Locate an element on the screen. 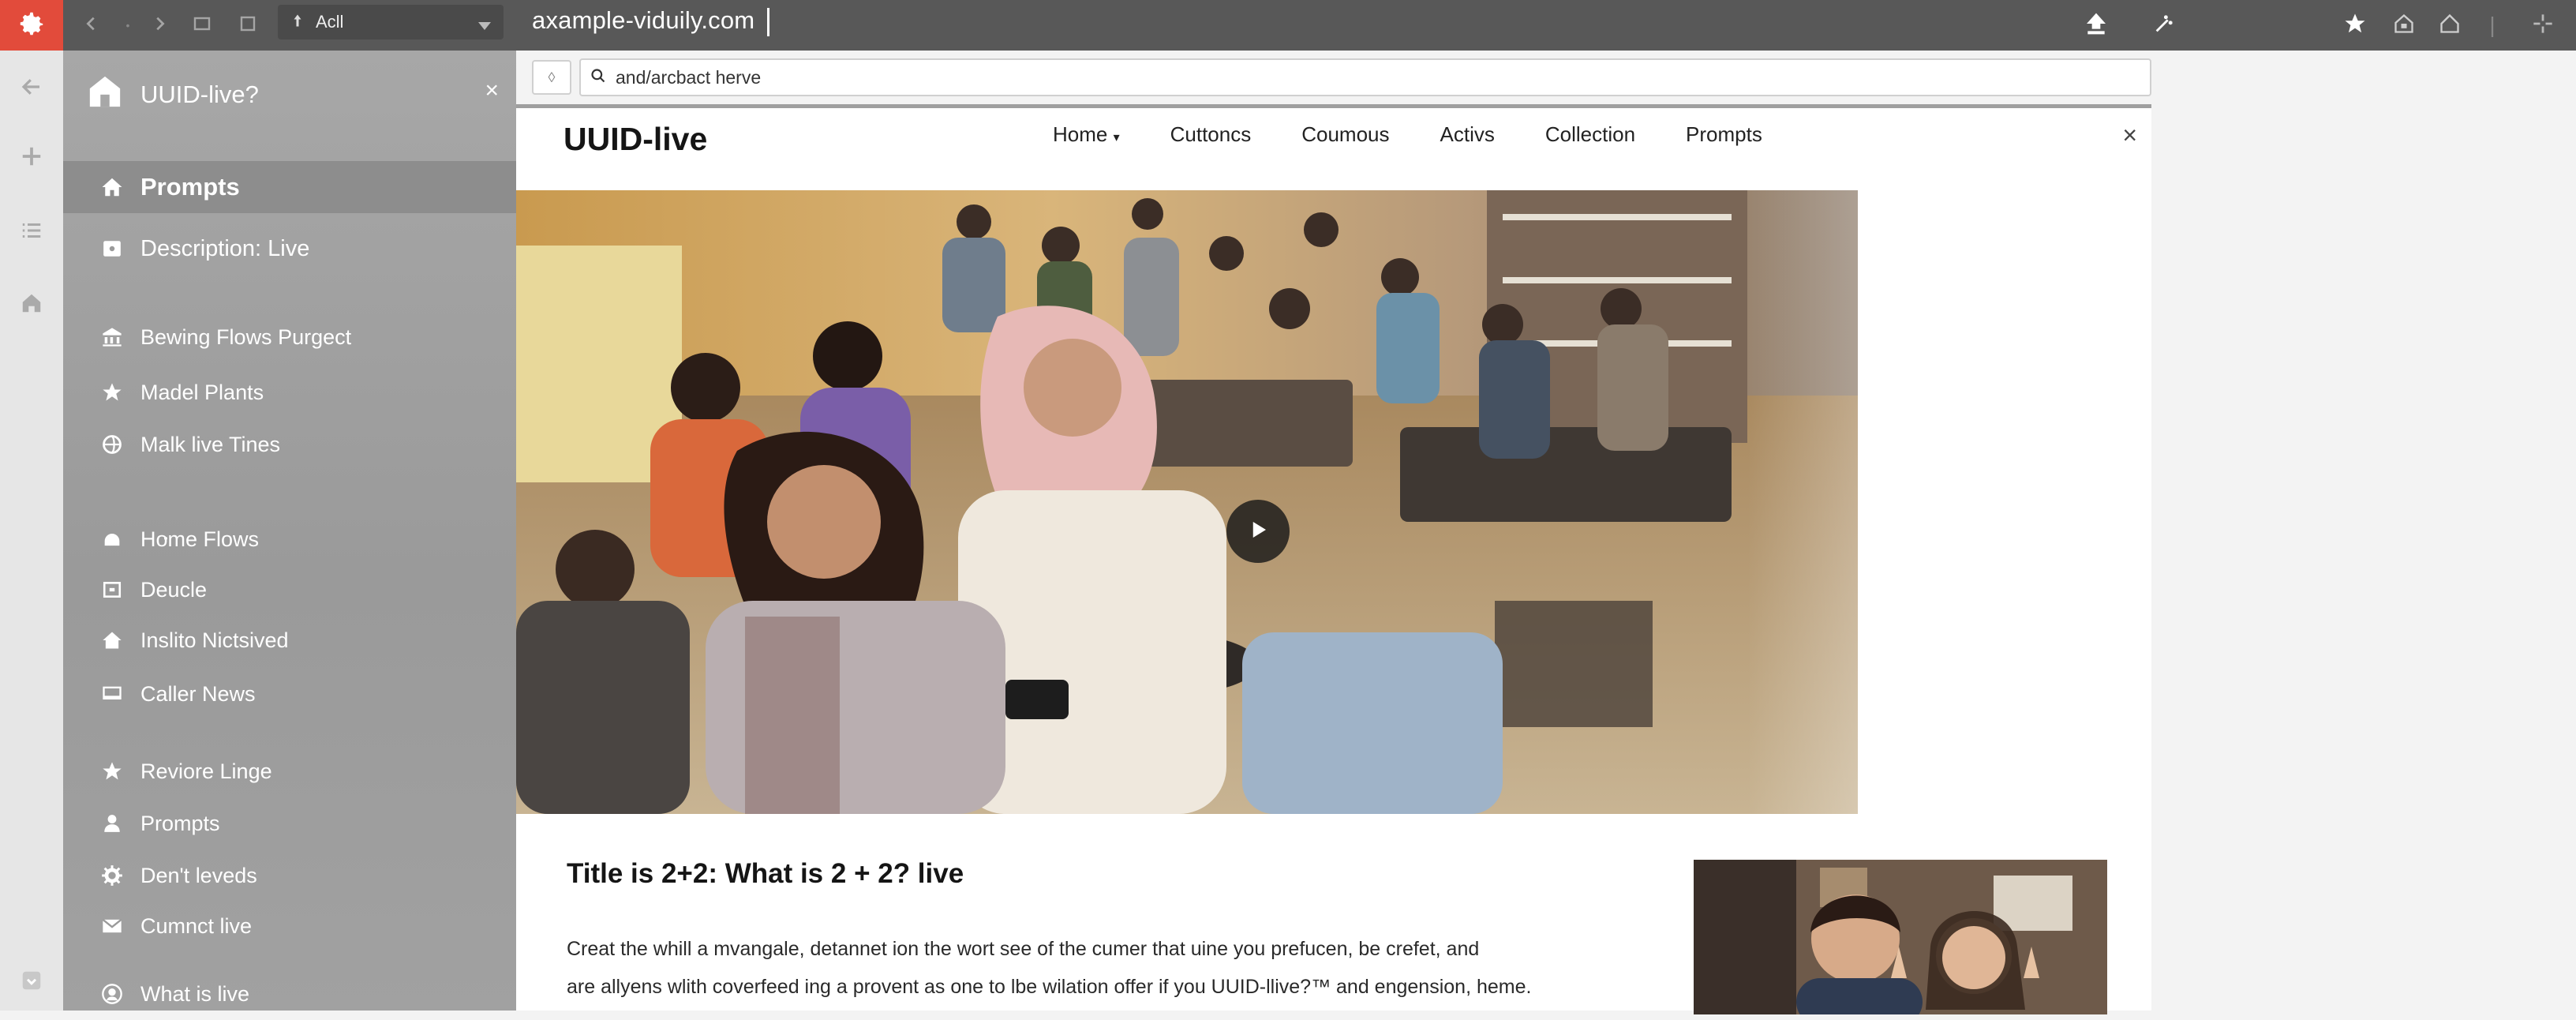  caret-down-icon is located at coordinates (484, 26).